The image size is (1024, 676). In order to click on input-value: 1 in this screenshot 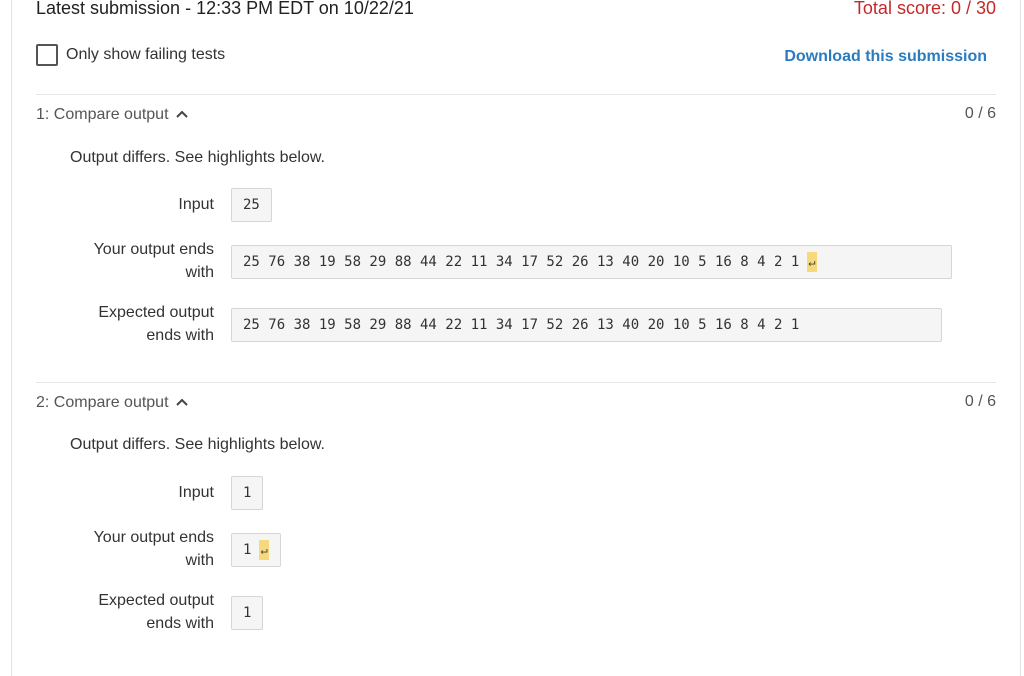, I will do `click(247, 493)`.